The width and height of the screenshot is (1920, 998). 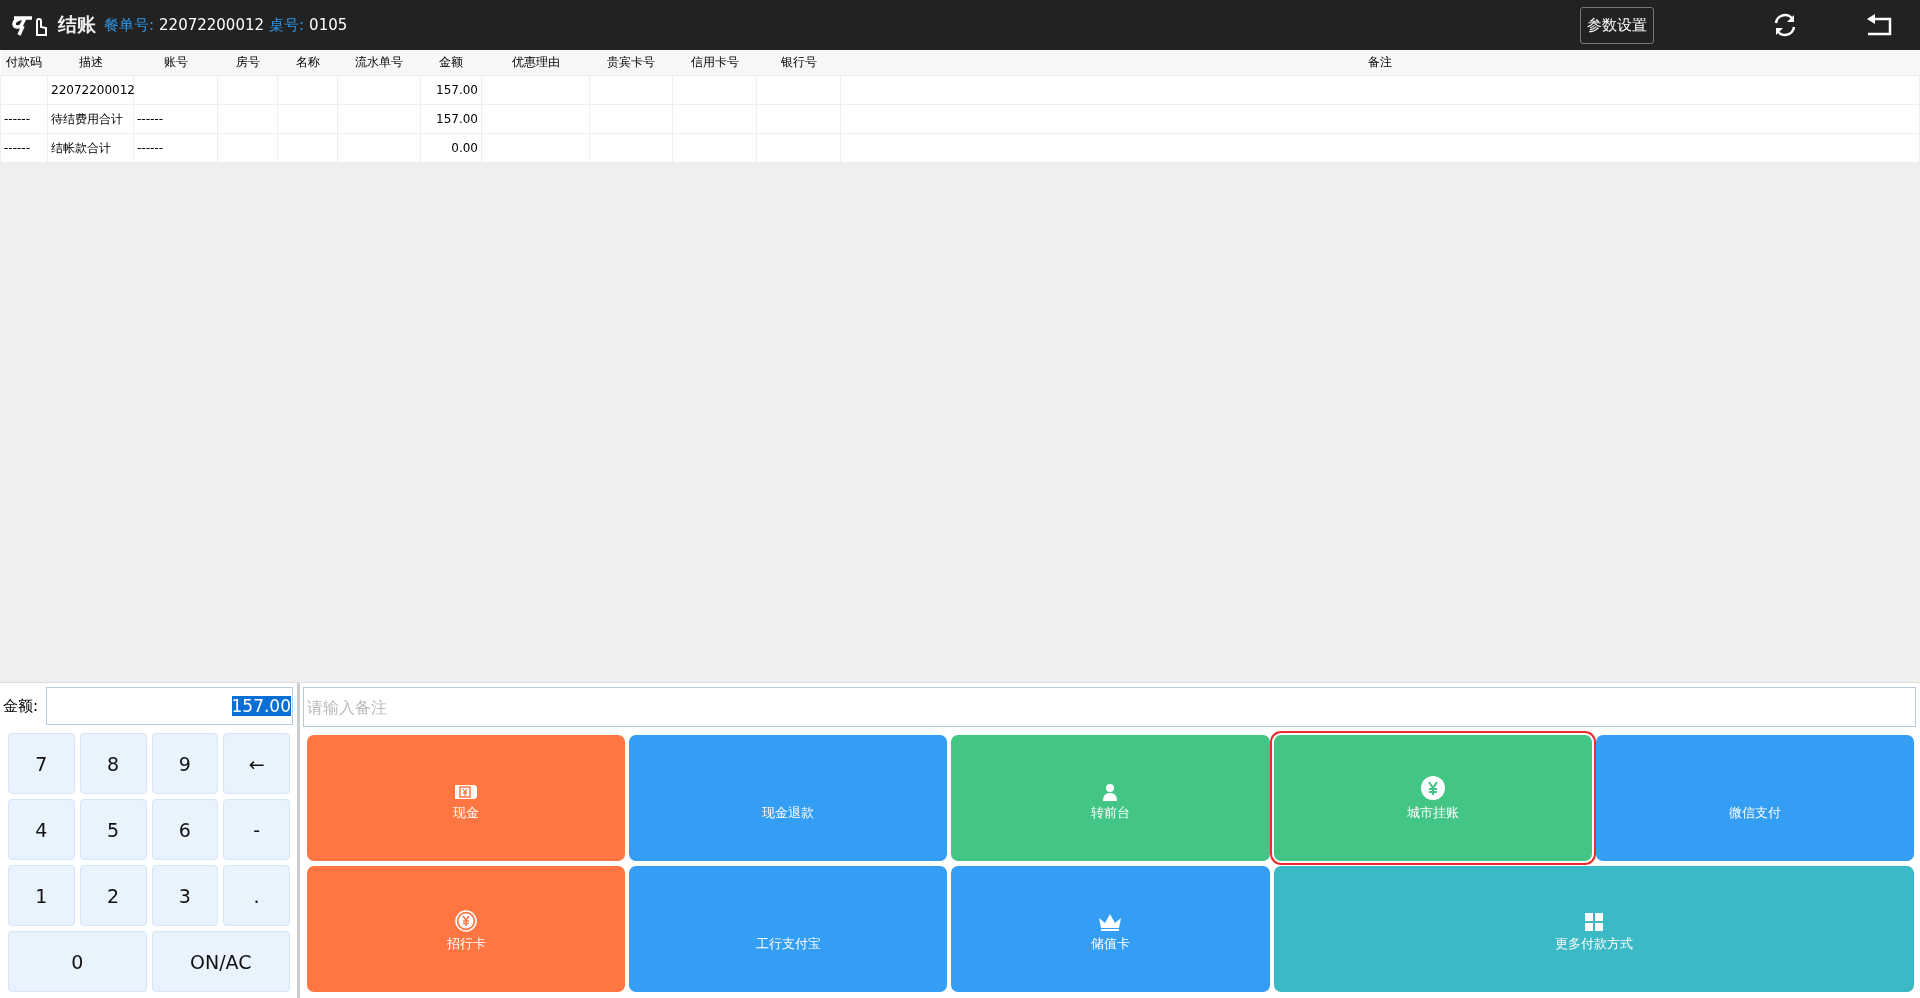 What do you see at coordinates (1879, 25) in the screenshot?
I see `back-icon` at bounding box center [1879, 25].